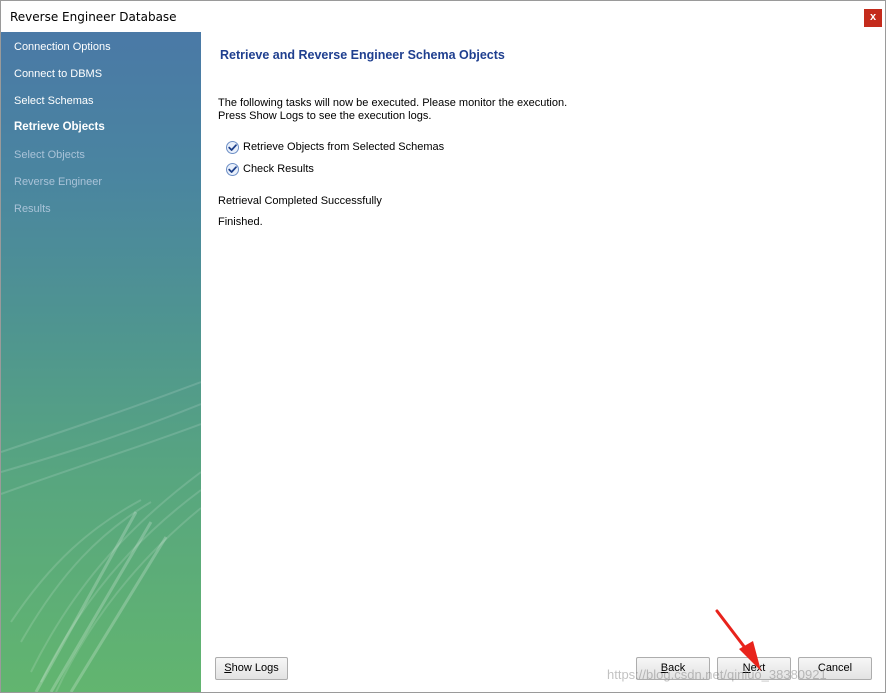 The image size is (886, 693). What do you see at coordinates (344, 147) in the screenshot?
I see `task-label: Retrieve Objects from Selected Schemas` at bounding box center [344, 147].